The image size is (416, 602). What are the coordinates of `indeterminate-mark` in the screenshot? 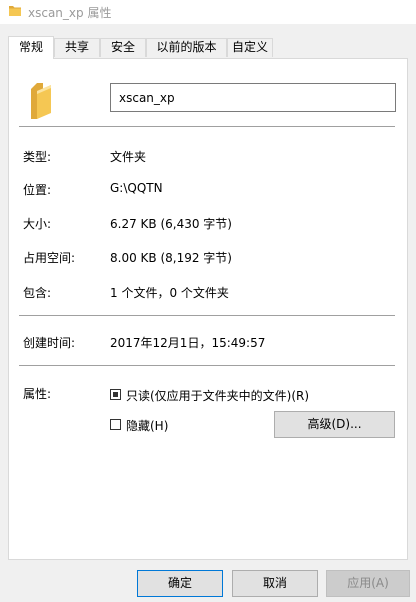 It's located at (115, 394).